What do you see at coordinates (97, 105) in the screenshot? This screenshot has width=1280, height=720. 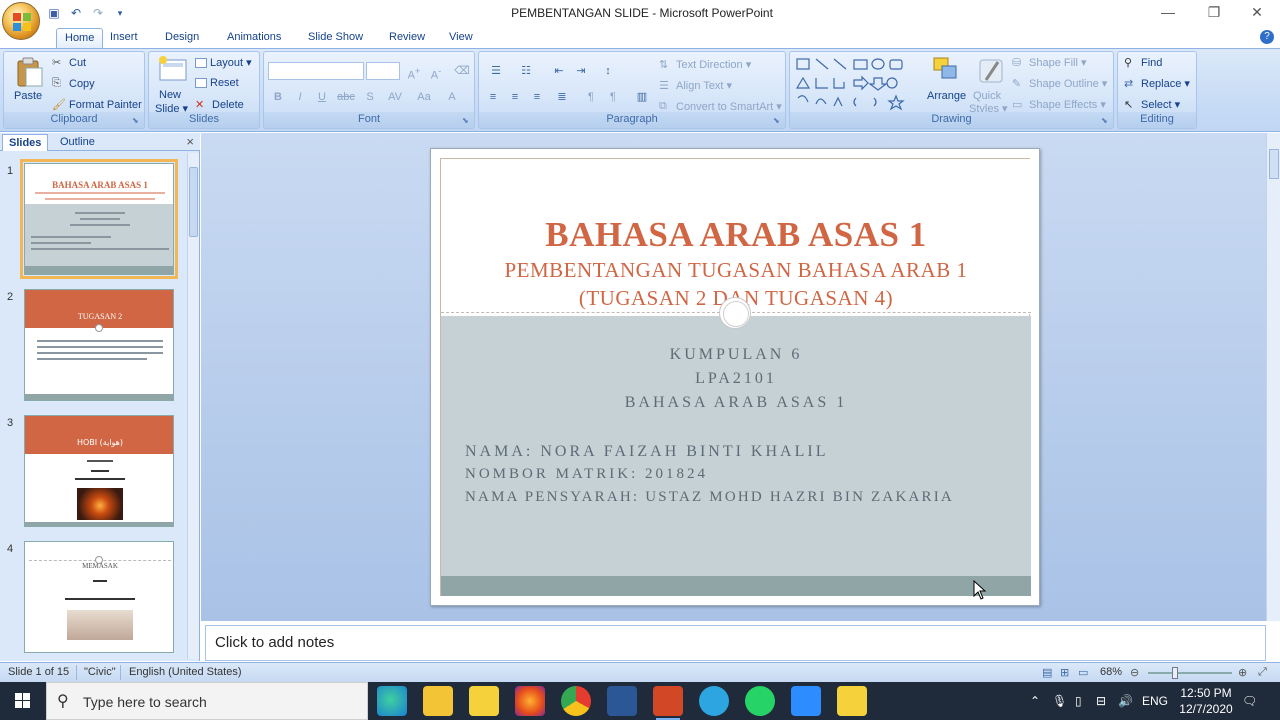 I see `format-painter-button: 🖌 Format Painter` at bounding box center [97, 105].